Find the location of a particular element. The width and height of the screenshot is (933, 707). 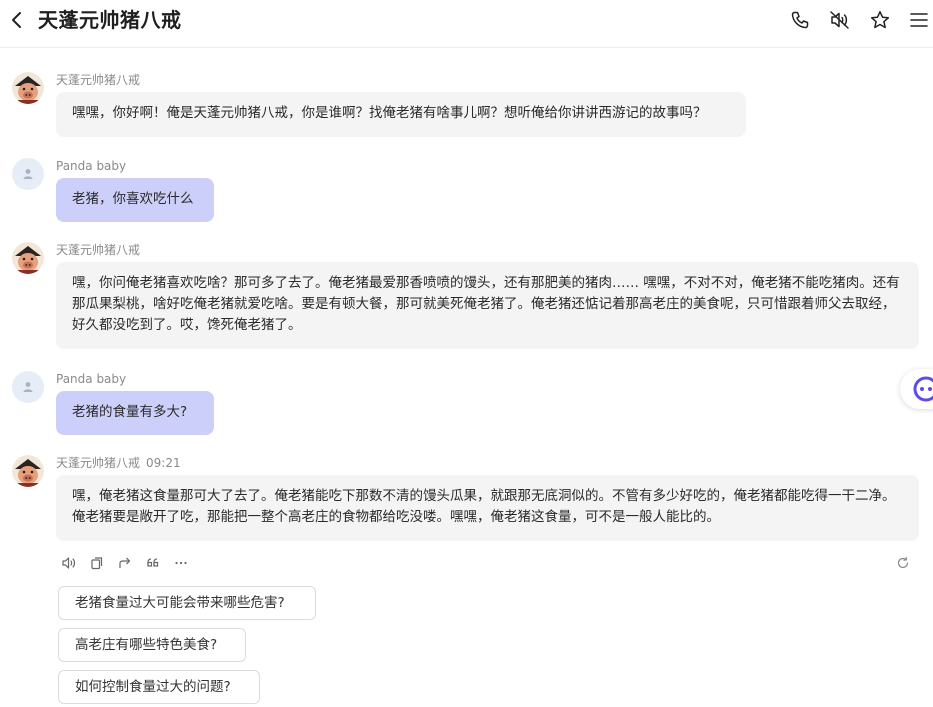

copy-button is located at coordinates (97, 563).